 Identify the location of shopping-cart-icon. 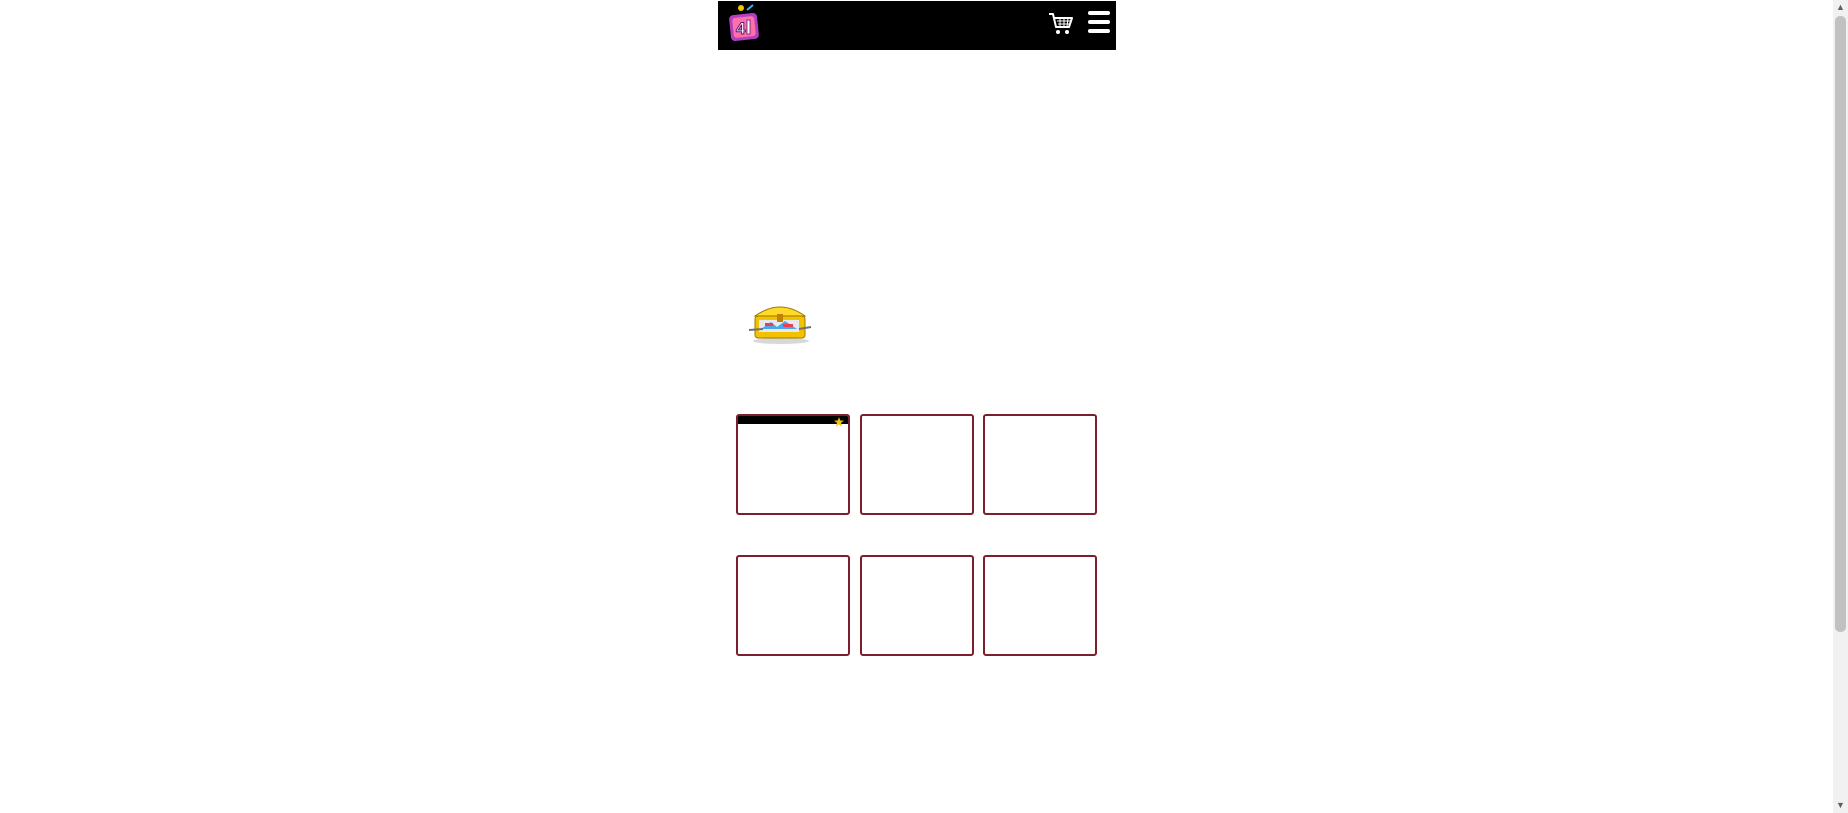
(1061, 24).